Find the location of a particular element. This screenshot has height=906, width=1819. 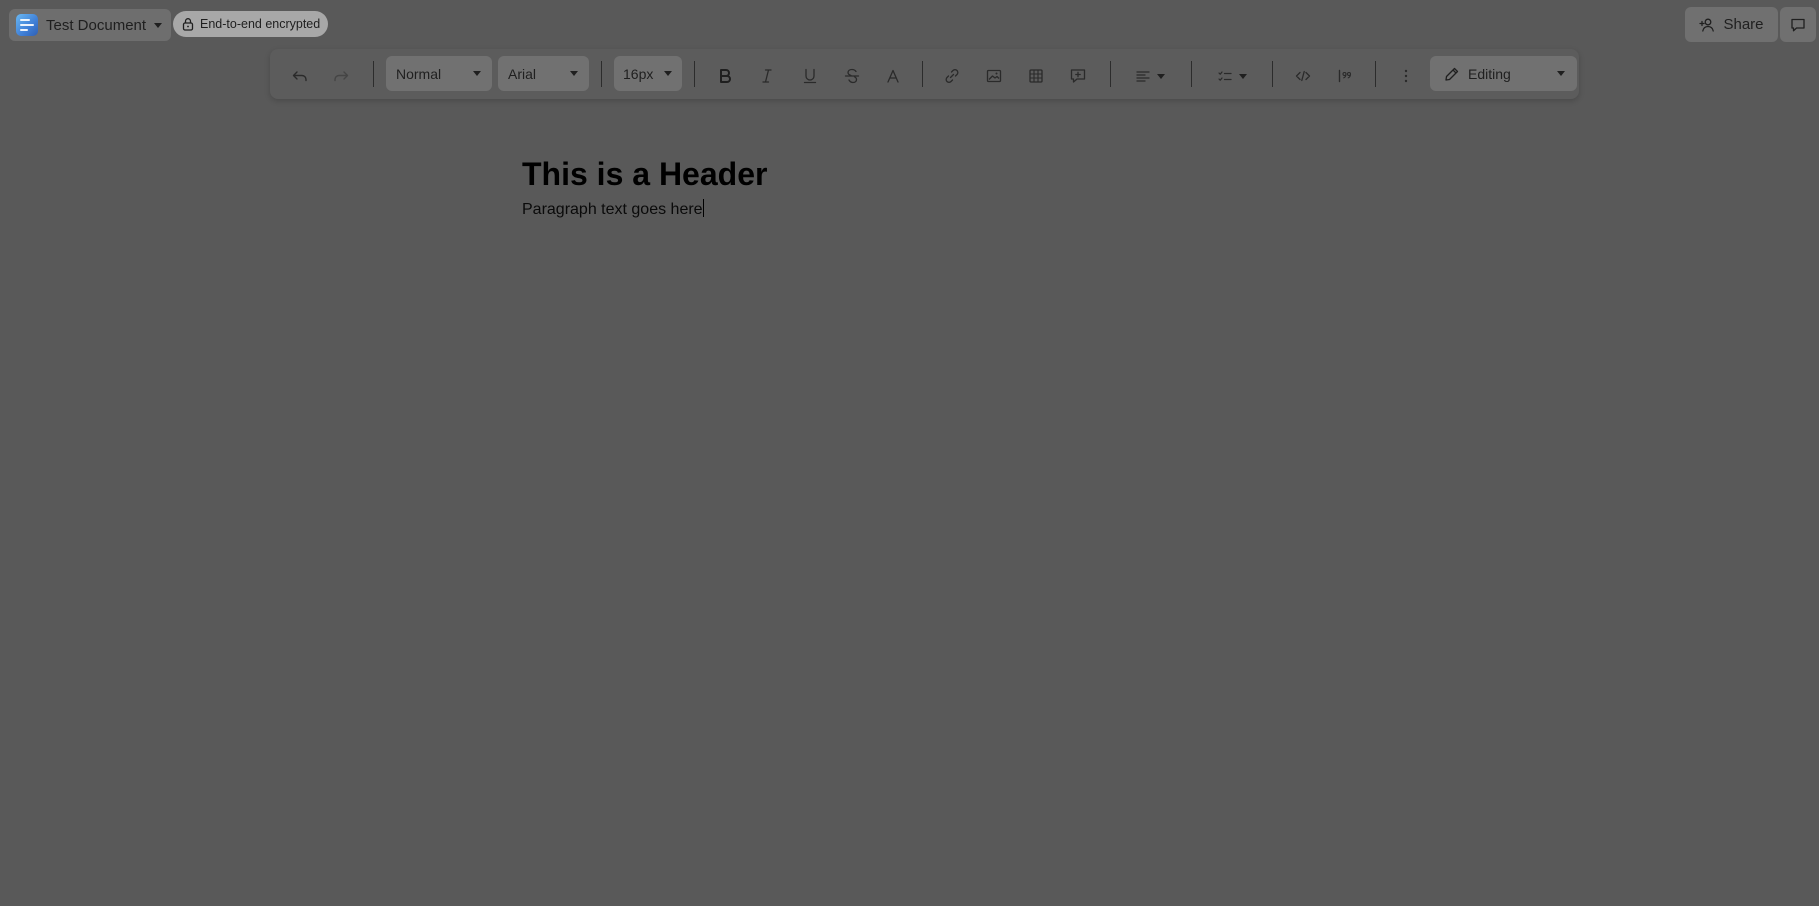

insert-image-button is located at coordinates (994, 76).